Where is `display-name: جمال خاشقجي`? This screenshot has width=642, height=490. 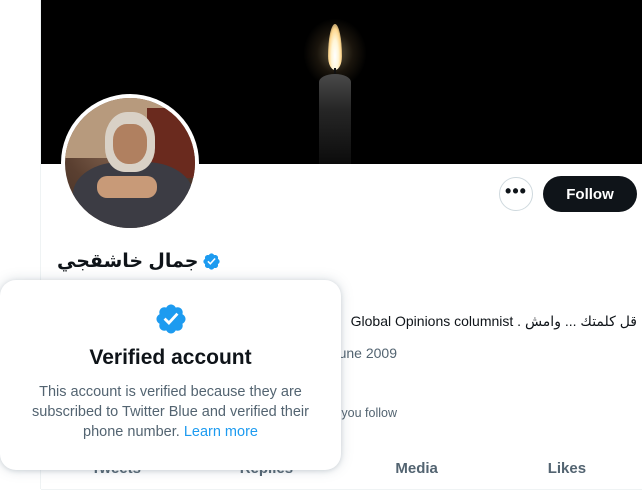
display-name: جمال خاشقجي is located at coordinates (128, 261).